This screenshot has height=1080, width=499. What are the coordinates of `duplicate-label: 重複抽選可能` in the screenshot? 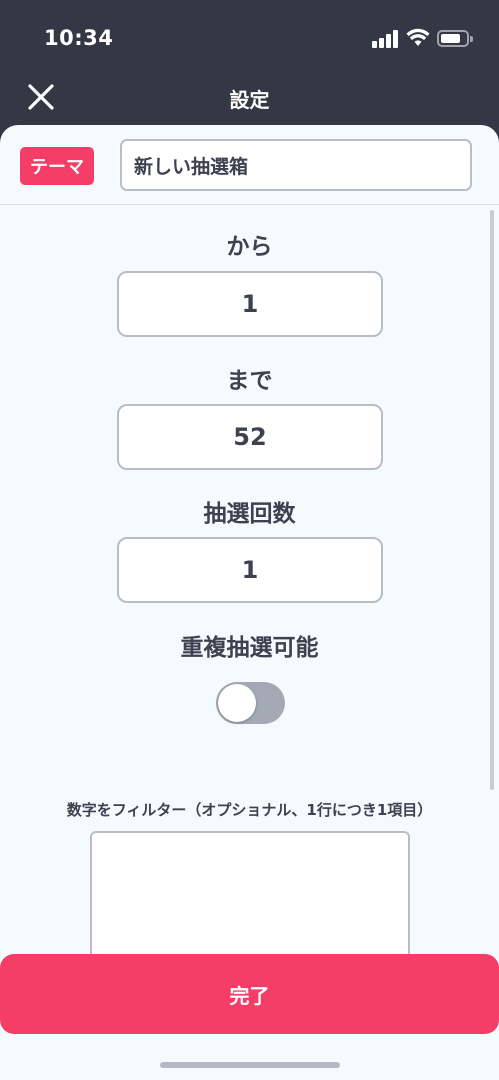 It's located at (249, 648).